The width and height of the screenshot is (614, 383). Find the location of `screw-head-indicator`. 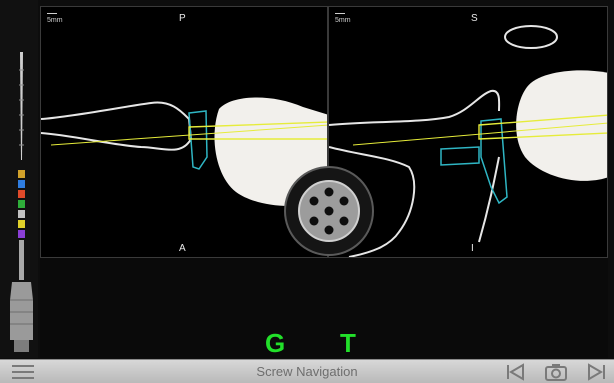

screw-head-indicator is located at coordinates (329, 211).